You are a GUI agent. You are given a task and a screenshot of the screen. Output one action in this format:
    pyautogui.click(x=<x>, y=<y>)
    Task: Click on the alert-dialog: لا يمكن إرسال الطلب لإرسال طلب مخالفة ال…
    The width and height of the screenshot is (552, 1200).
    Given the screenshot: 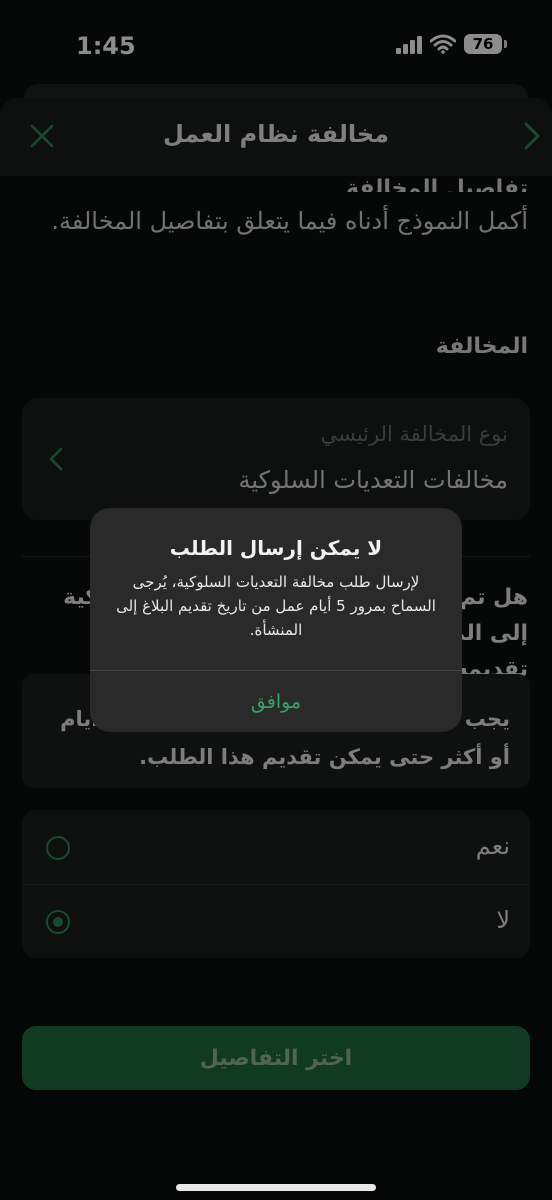 What is the action you would take?
    pyautogui.click(x=276, y=620)
    